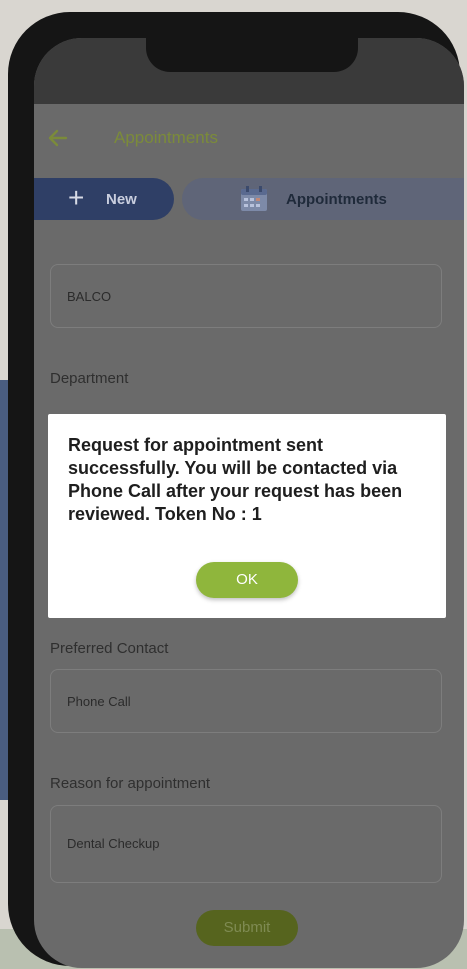 The image size is (467, 969). Describe the element at coordinates (104, 199) in the screenshot. I see `tab-new: + New` at that location.